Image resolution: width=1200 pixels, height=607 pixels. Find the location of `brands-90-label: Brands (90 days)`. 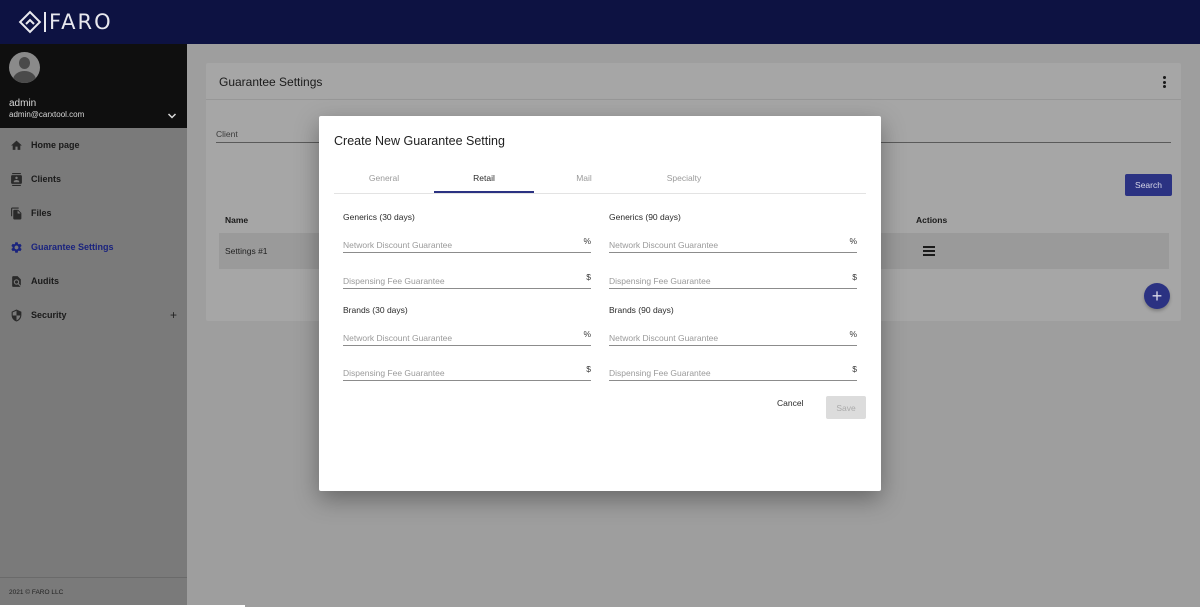

brands-90-label: Brands (90 days) is located at coordinates (641, 310).